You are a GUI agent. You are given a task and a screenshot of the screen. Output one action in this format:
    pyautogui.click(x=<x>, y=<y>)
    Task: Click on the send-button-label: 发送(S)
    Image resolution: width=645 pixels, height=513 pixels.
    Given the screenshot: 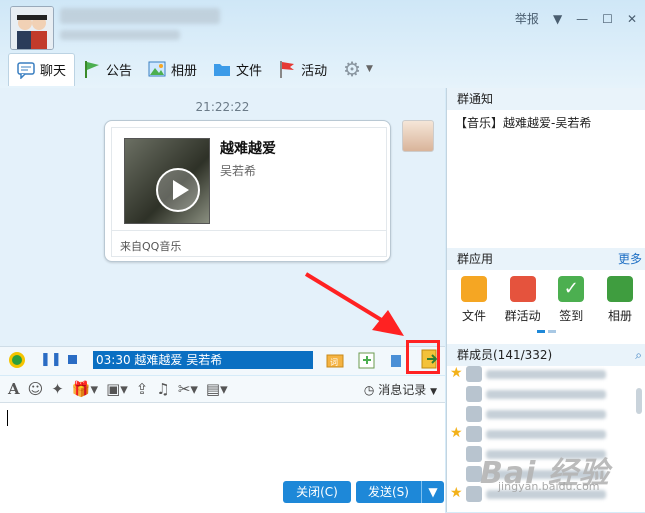 What is the action you would take?
    pyautogui.click(x=388, y=492)
    